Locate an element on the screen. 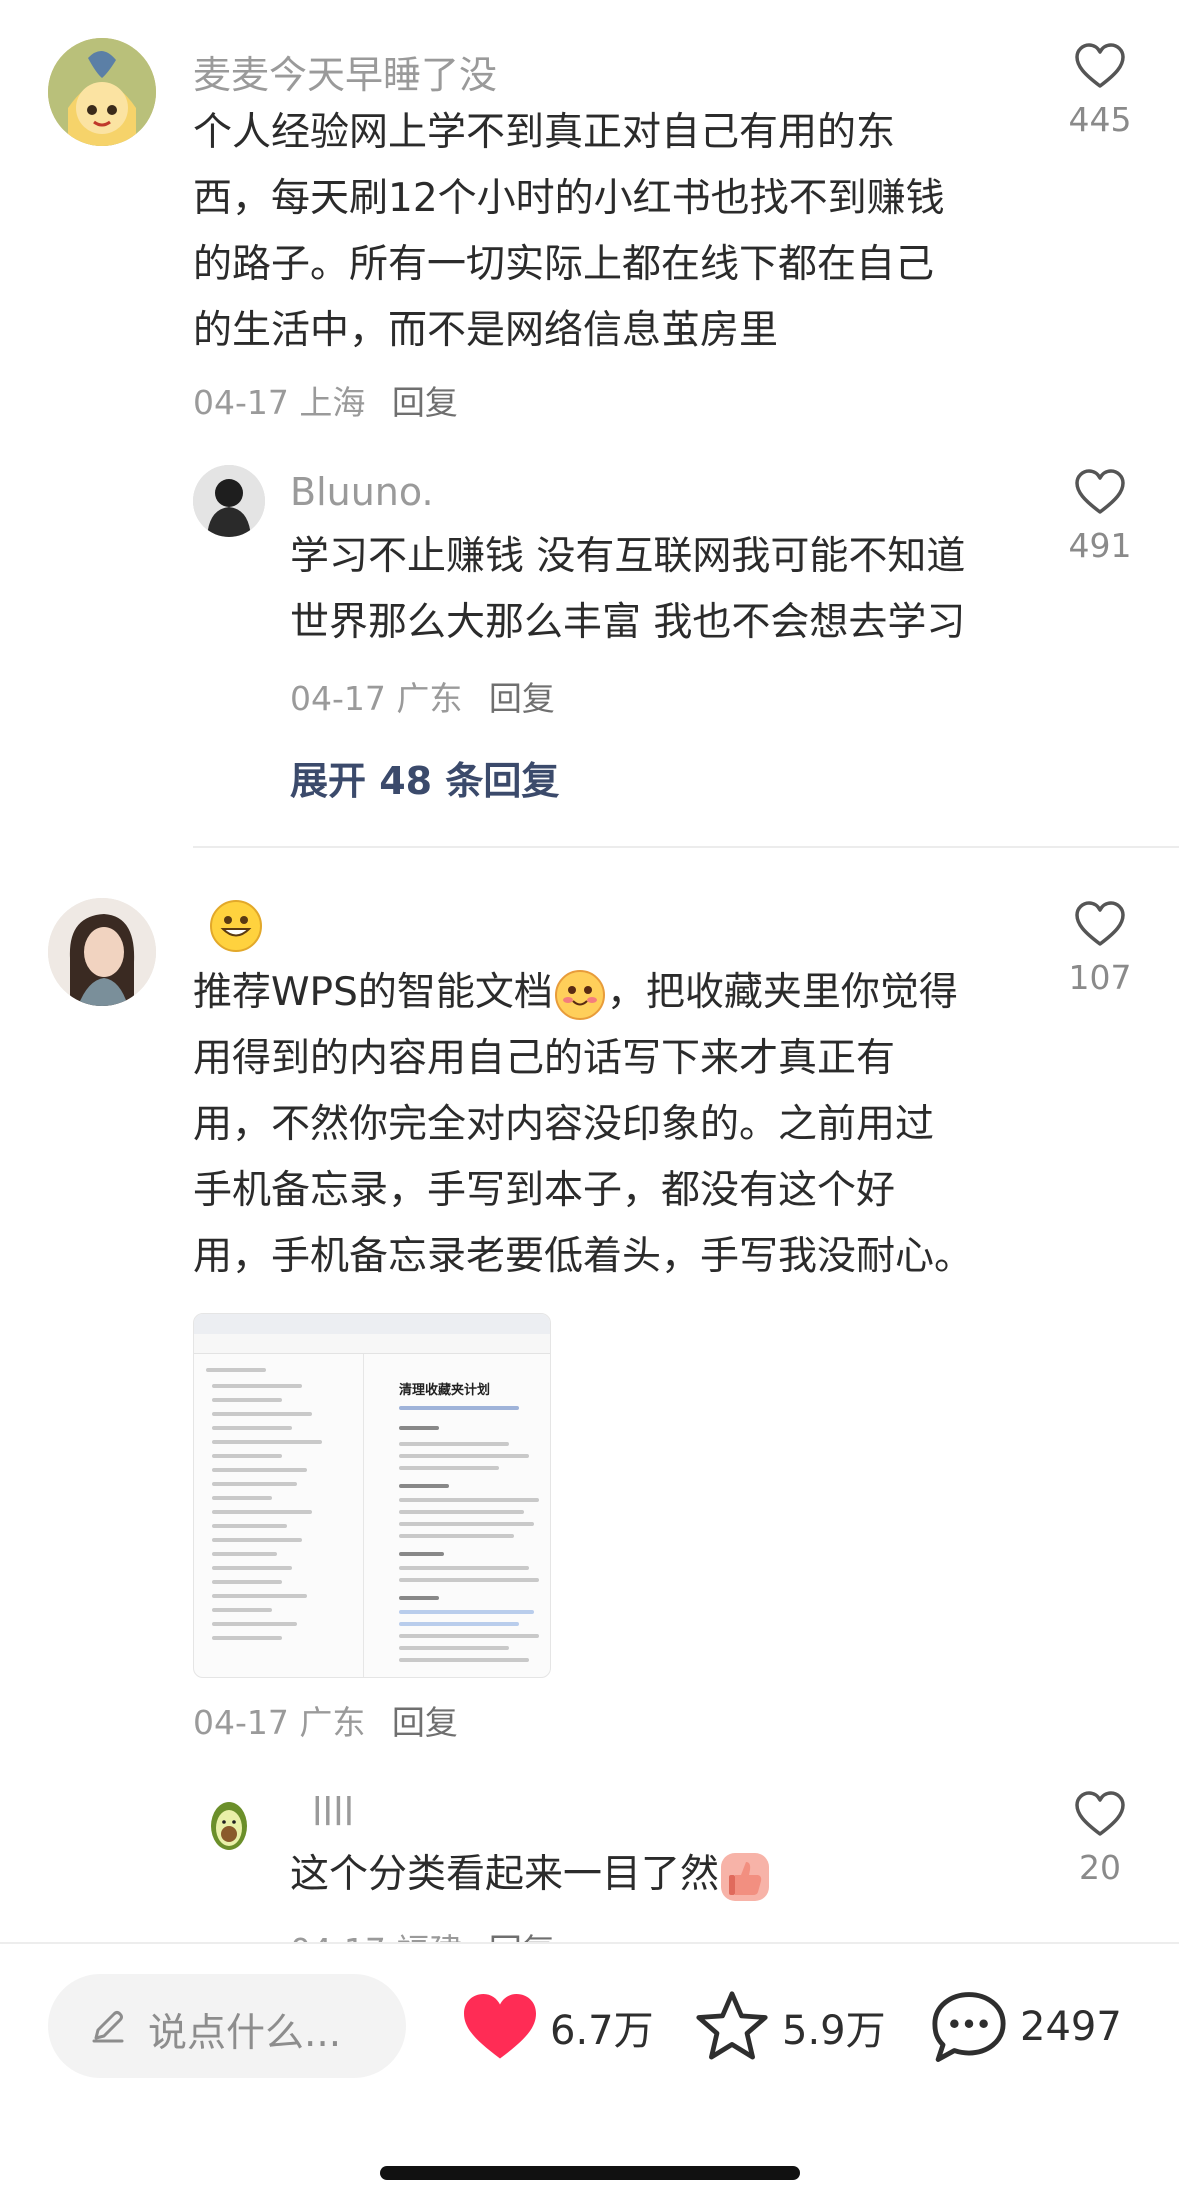  reply-text-line: 学习不止赚钱 没有互联网我可能不知道 is located at coordinates (628, 556).